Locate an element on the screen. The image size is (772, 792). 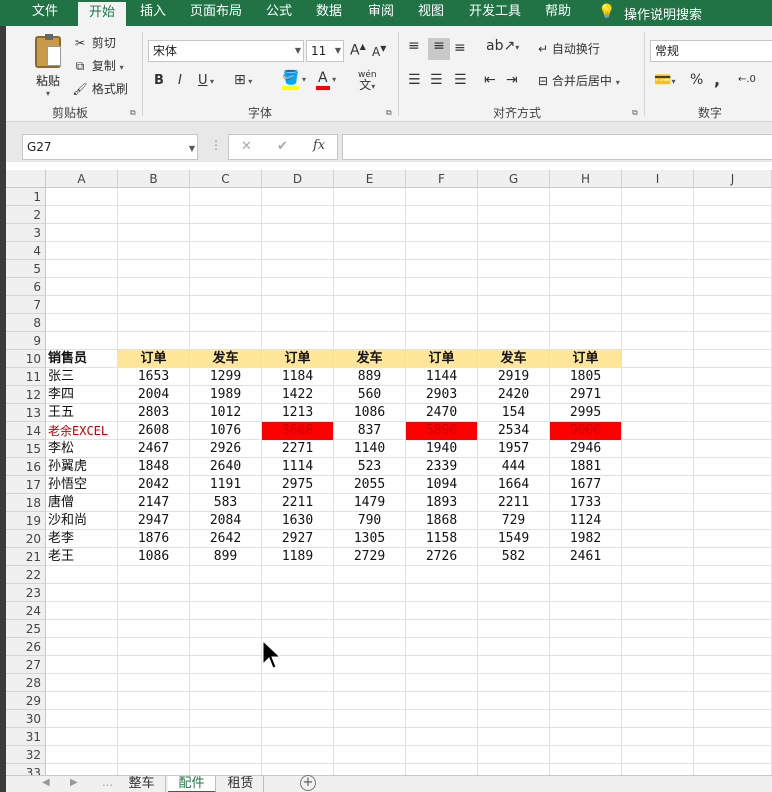
row-header: 26 is located at coordinates (23, 647).